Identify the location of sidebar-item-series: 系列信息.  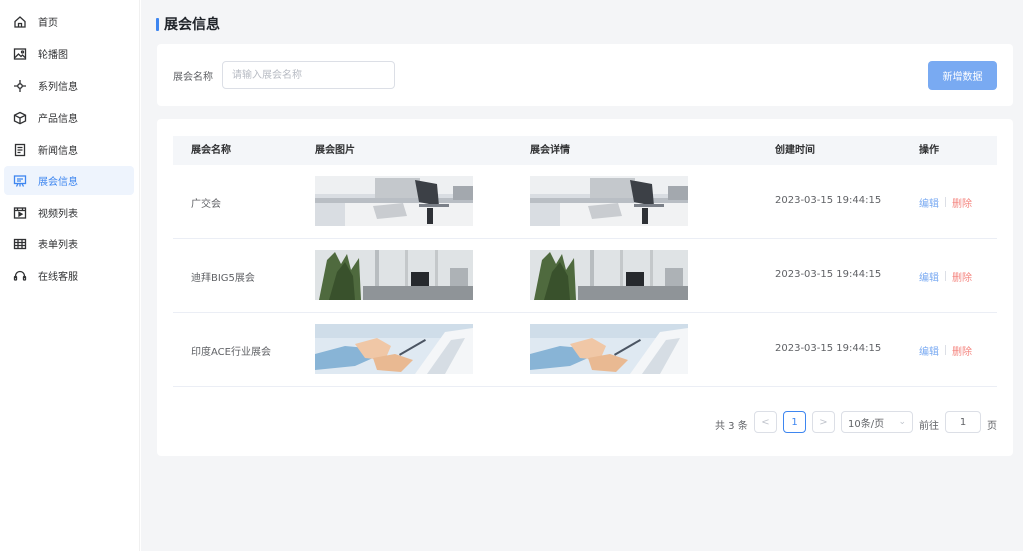
(69, 85).